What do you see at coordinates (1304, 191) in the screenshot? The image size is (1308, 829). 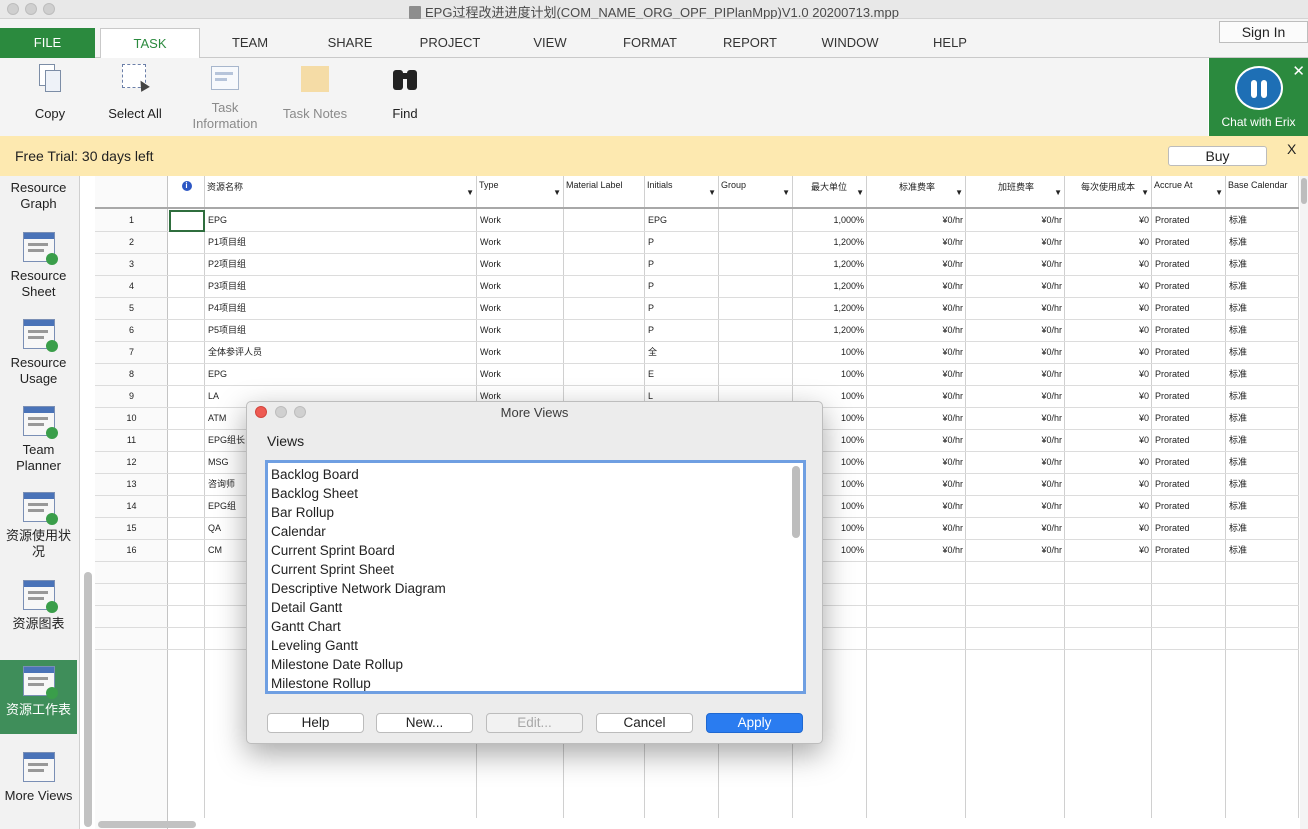 I see `grid-vertical-scroll-thumb` at bounding box center [1304, 191].